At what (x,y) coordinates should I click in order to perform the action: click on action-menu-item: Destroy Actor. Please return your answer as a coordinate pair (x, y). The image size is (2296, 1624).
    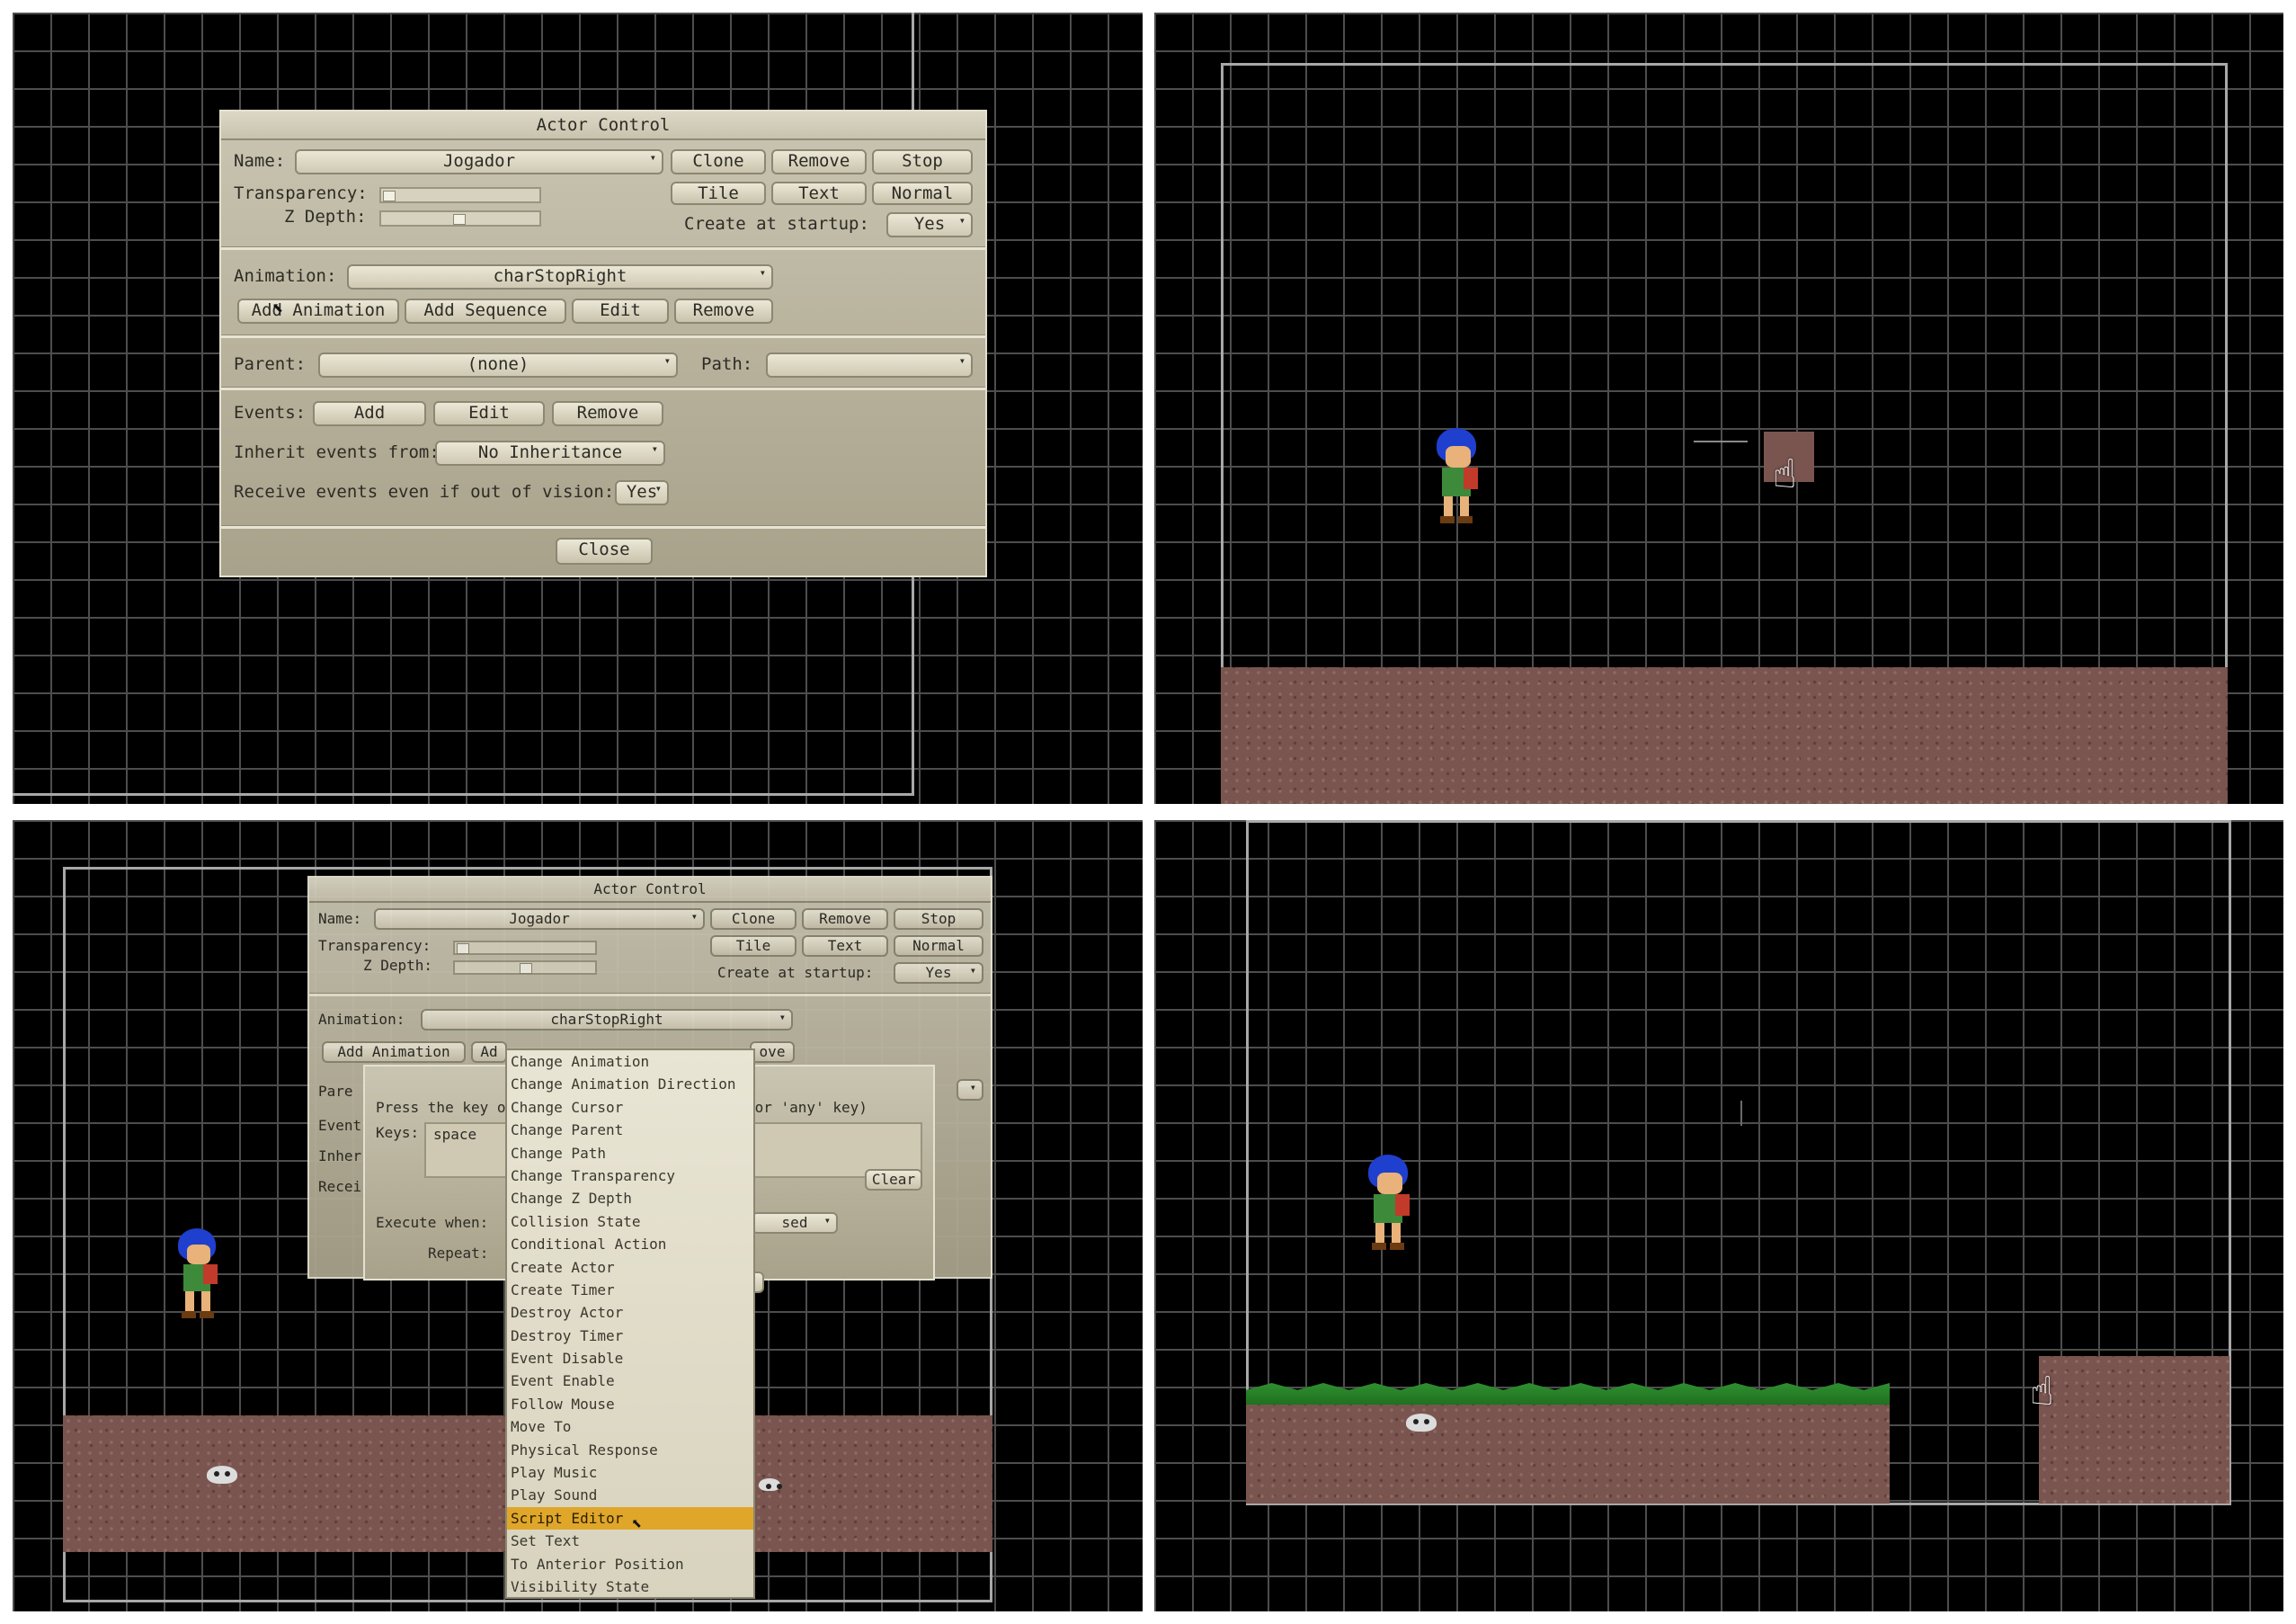
    Looking at the image, I should click on (630, 1312).